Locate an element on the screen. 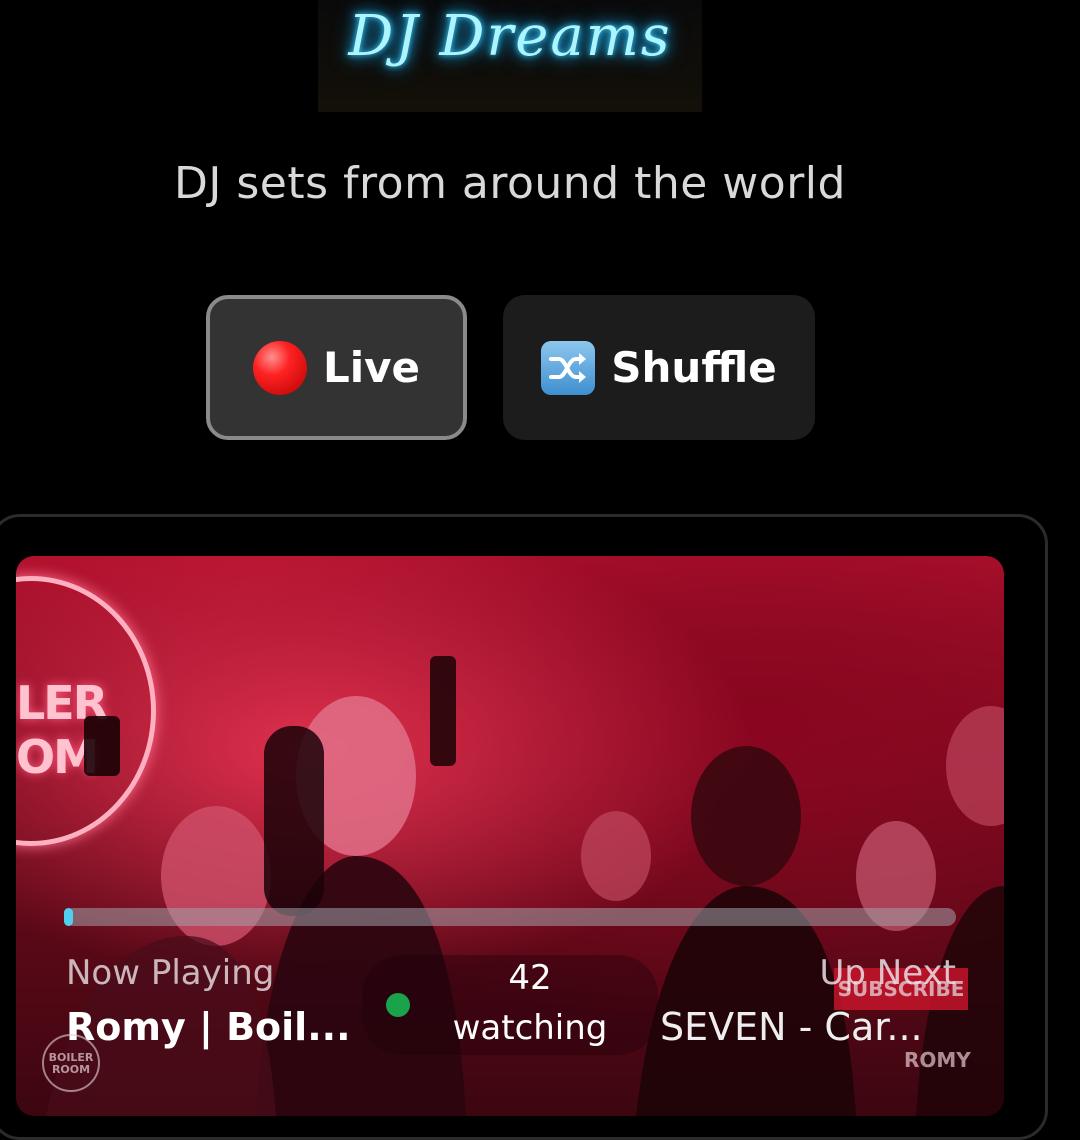 The width and height of the screenshot is (1080, 1140). live-button-label: Live is located at coordinates (371, 367).